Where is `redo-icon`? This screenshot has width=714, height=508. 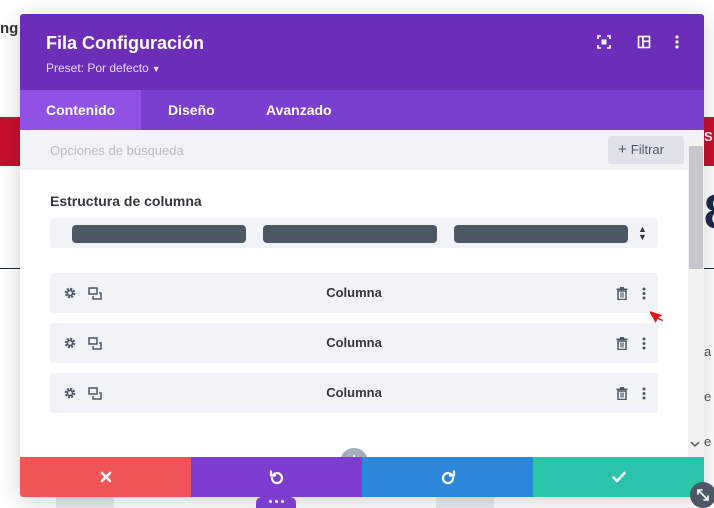
redo-icon is located at coordinates (448, 477).